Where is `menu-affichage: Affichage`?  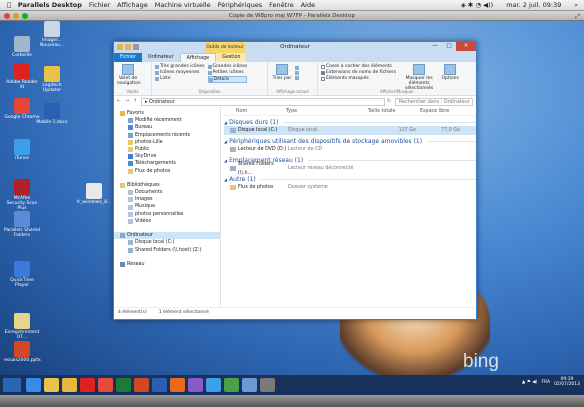
menu-affichage: Affichage is located at coordinates (132, 5).